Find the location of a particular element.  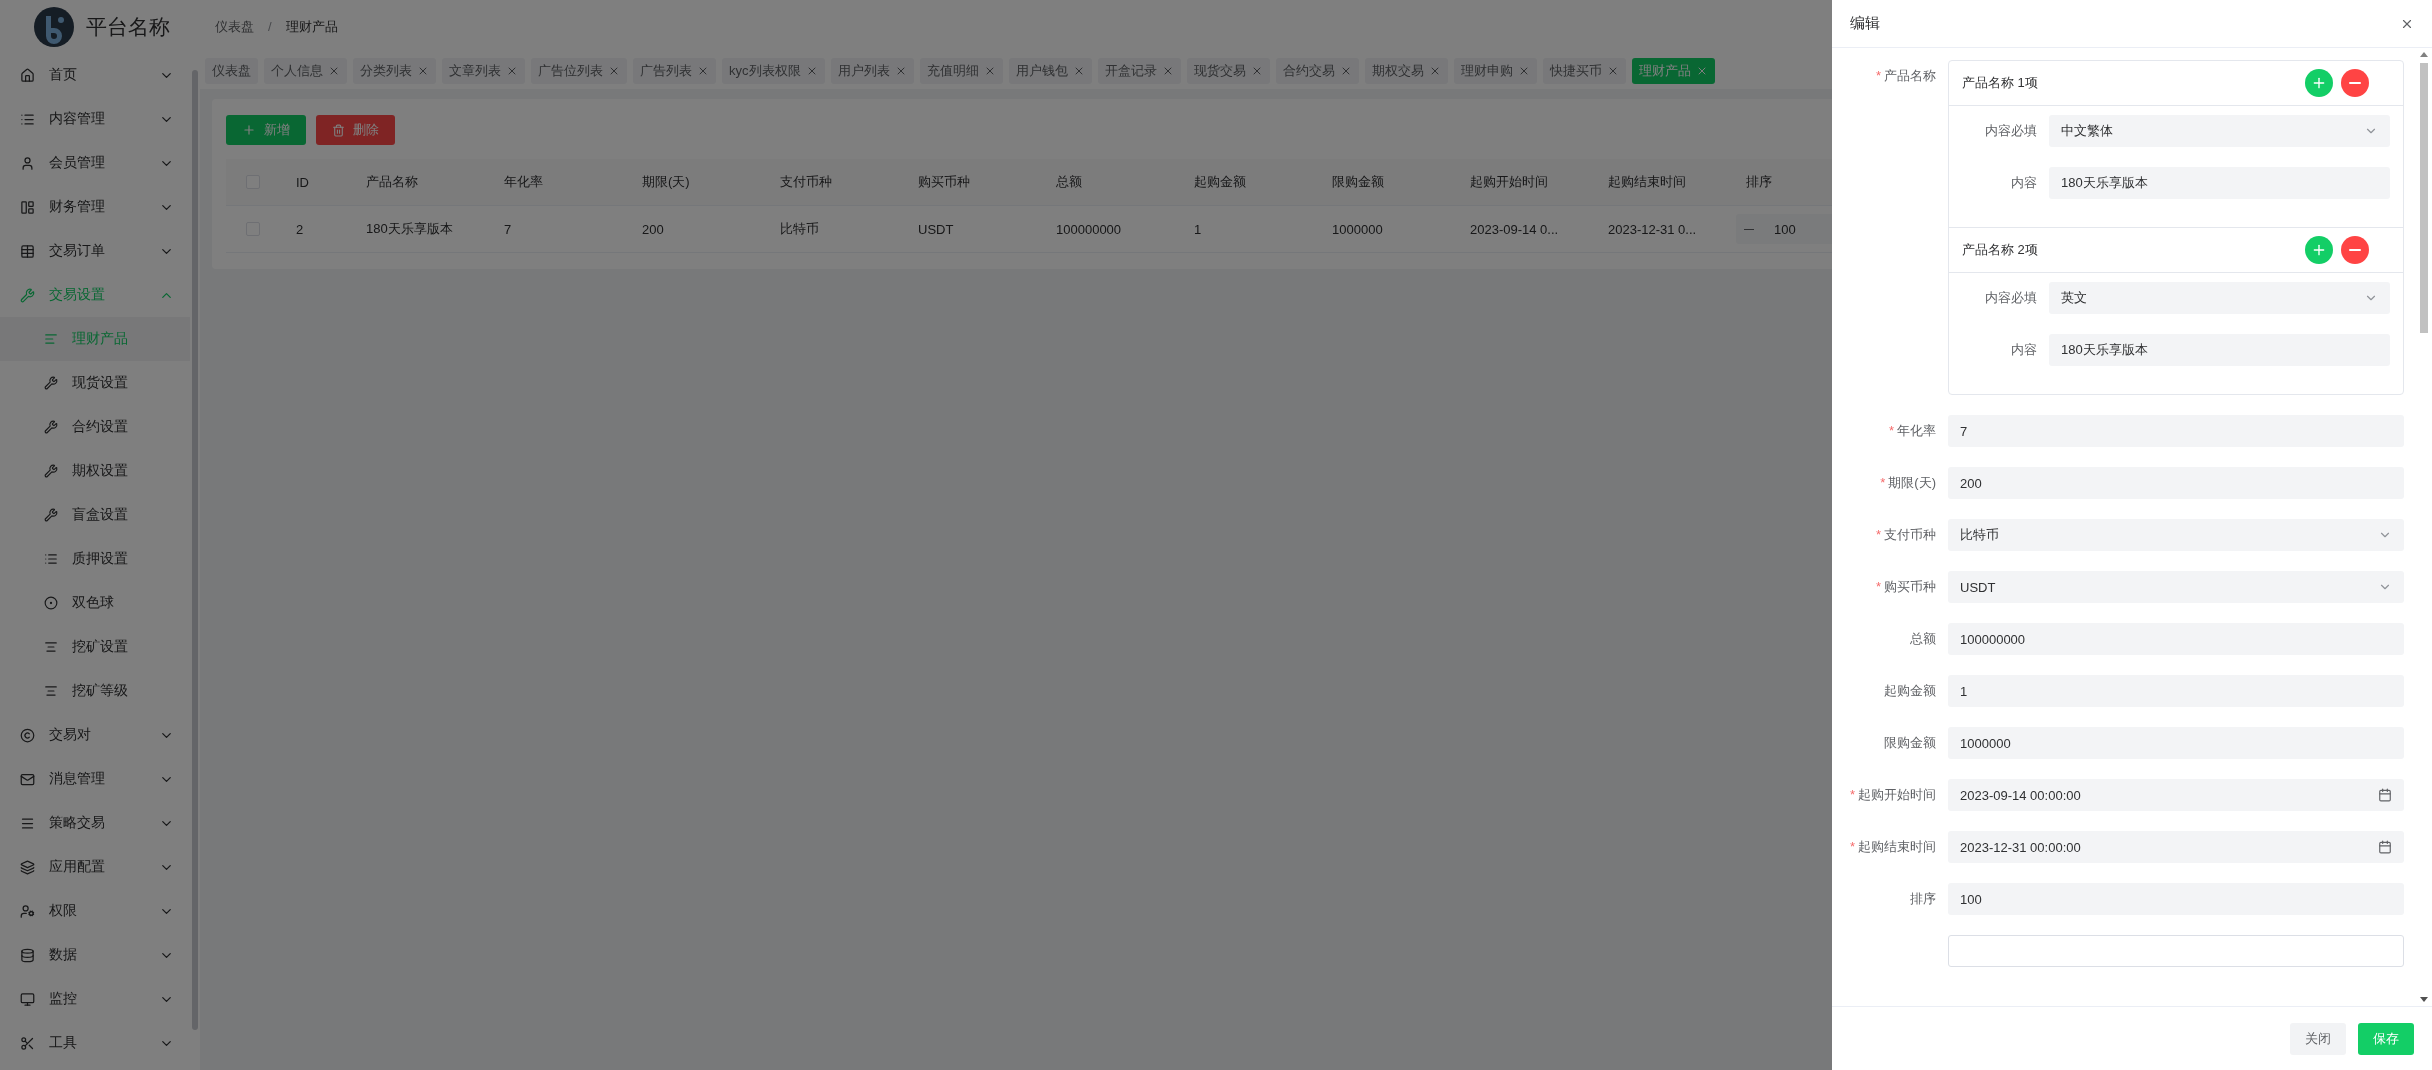

tab: 分类列表 is located at coordinates (394, 71).